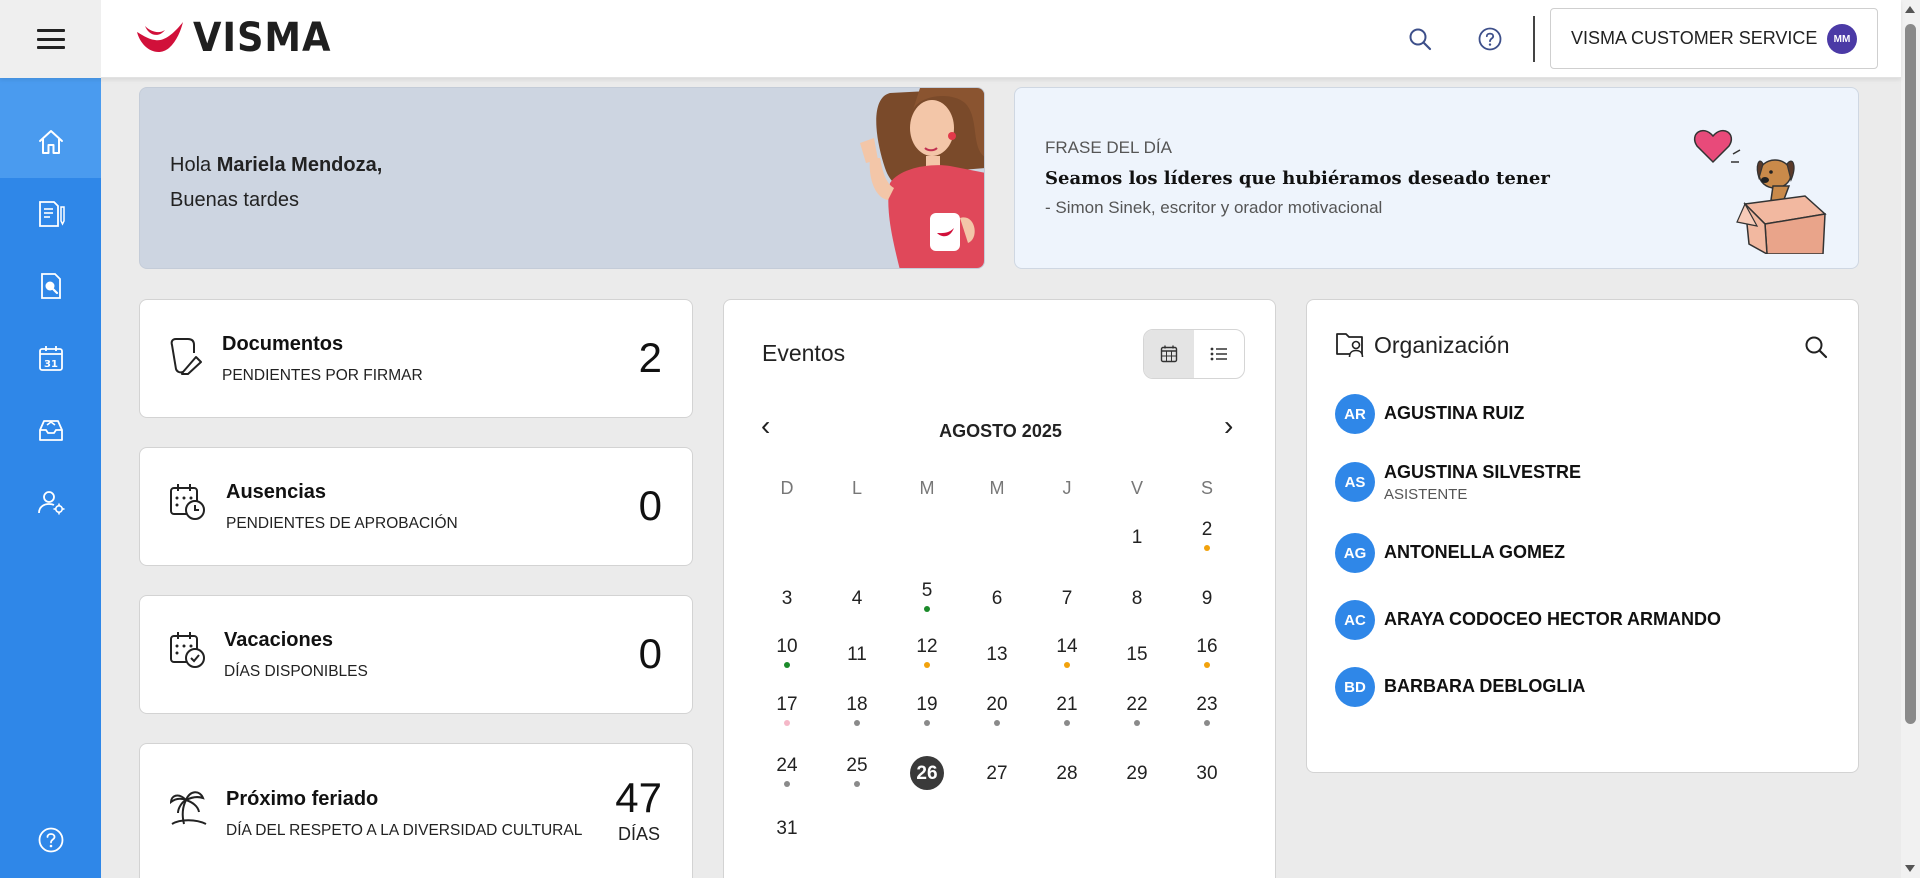  What do you see at coordinates (1067, 599) in the screenshot?
I see `calendar-day: 7` at bounding box center [1067, 599].